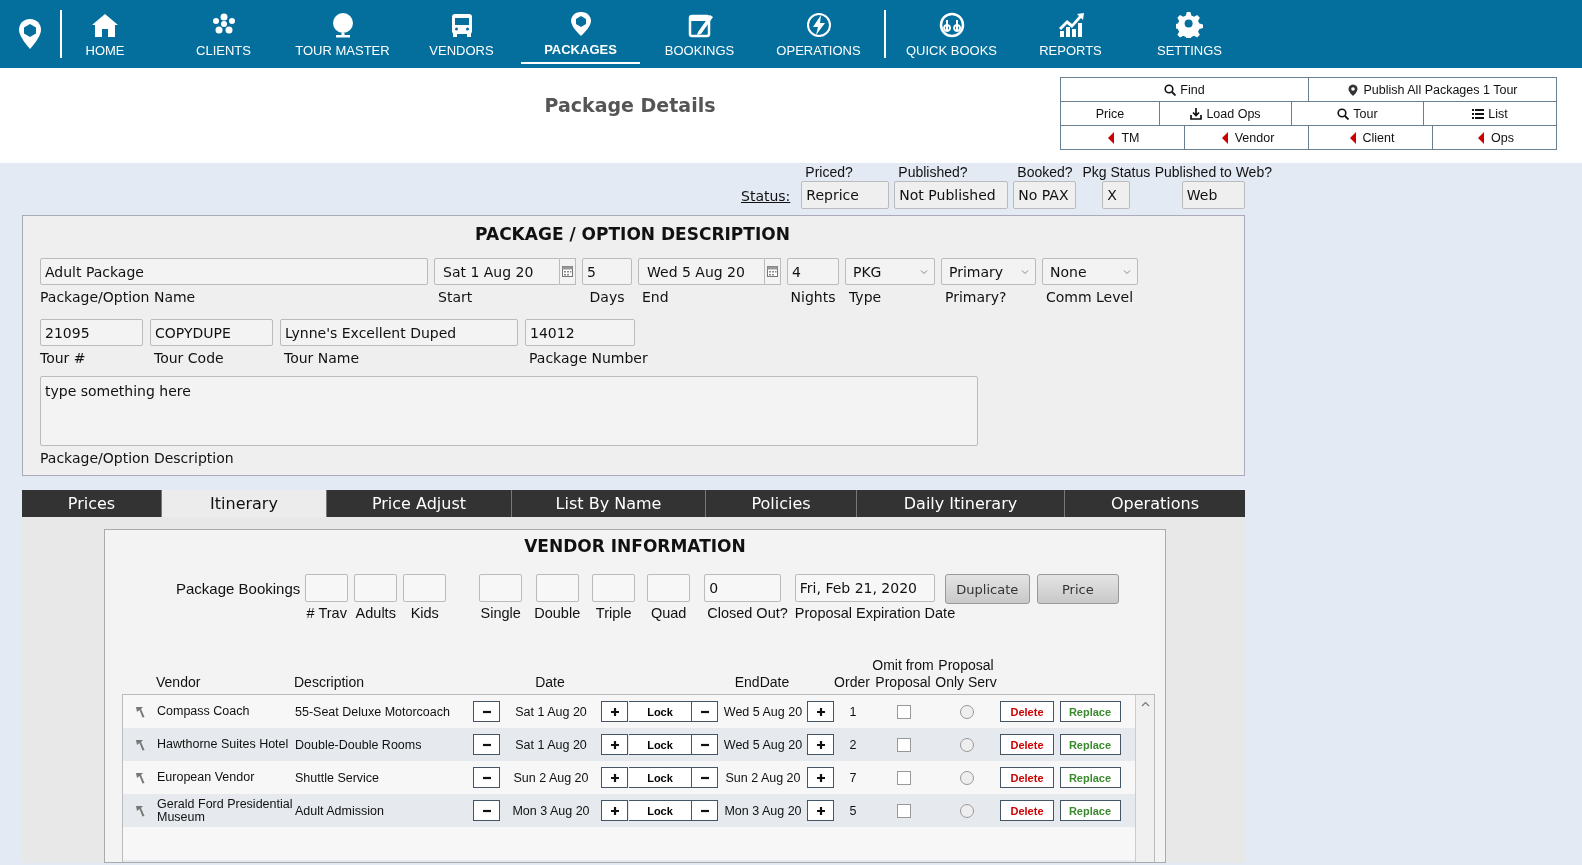  Describe the element at coordinates (1116, 195) in the screenshot. I see `status-field: X` at that location.